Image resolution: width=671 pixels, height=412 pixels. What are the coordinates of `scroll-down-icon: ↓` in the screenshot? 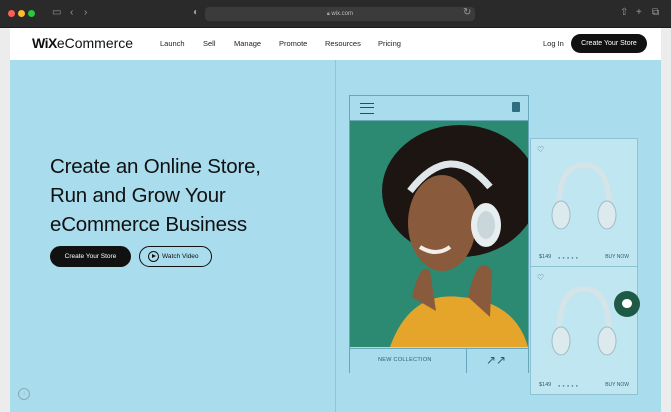 It's located at (24, 394).